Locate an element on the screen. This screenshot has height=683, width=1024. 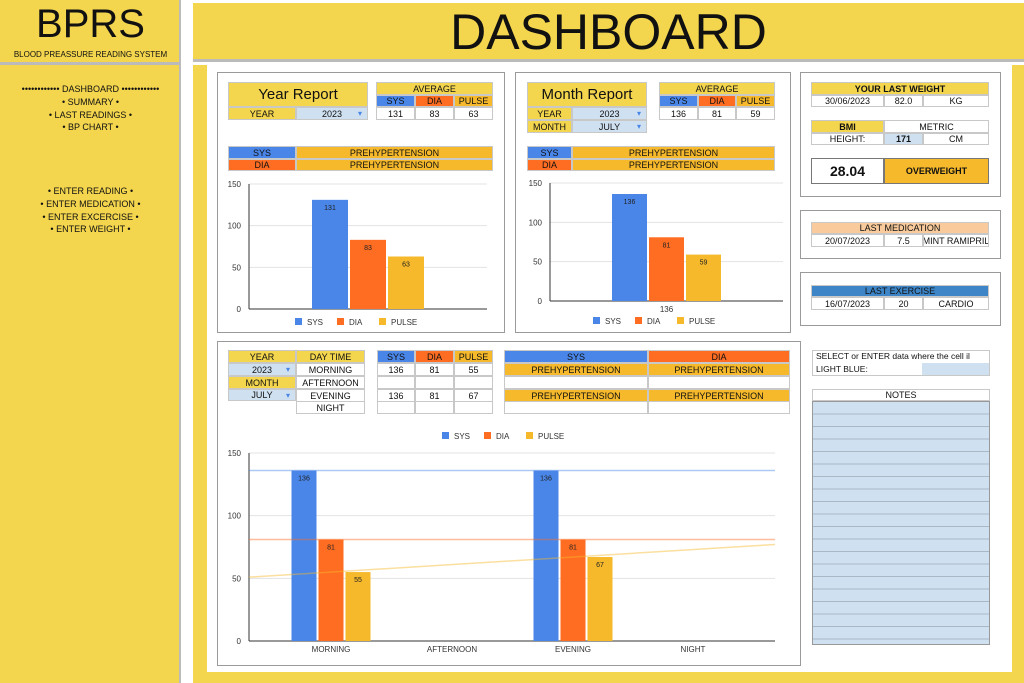
nav-summary: • SUMMARY • is located at coordinates (90, 102).